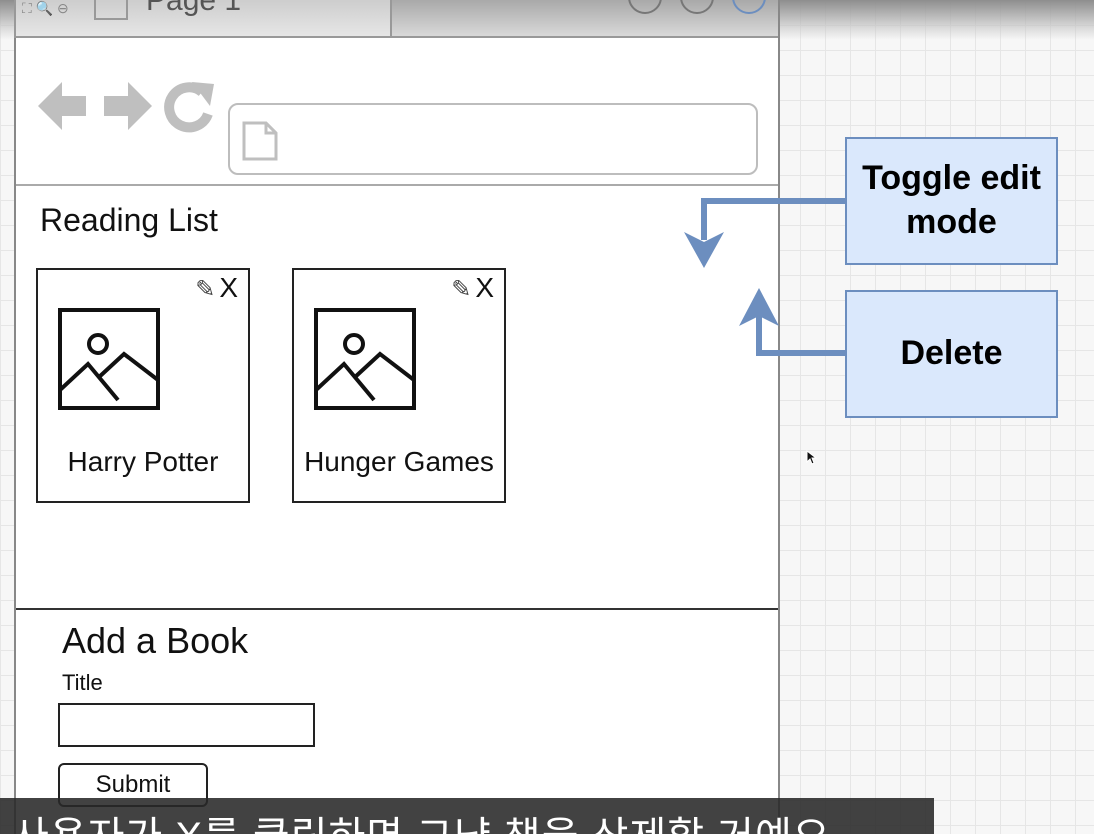 The width and height of the screenshot is (1094, 834). I want to click on delete-annotation: Delete, so click(951, 354).